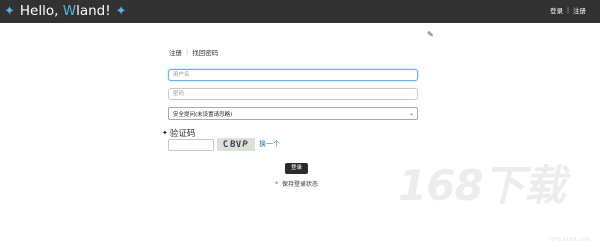 The width and height of the screenshot is (600, 247). What do you see at coordinates (191, 145) in the screenshot?
I see `captcha-input` at bounding box center [191, 145].